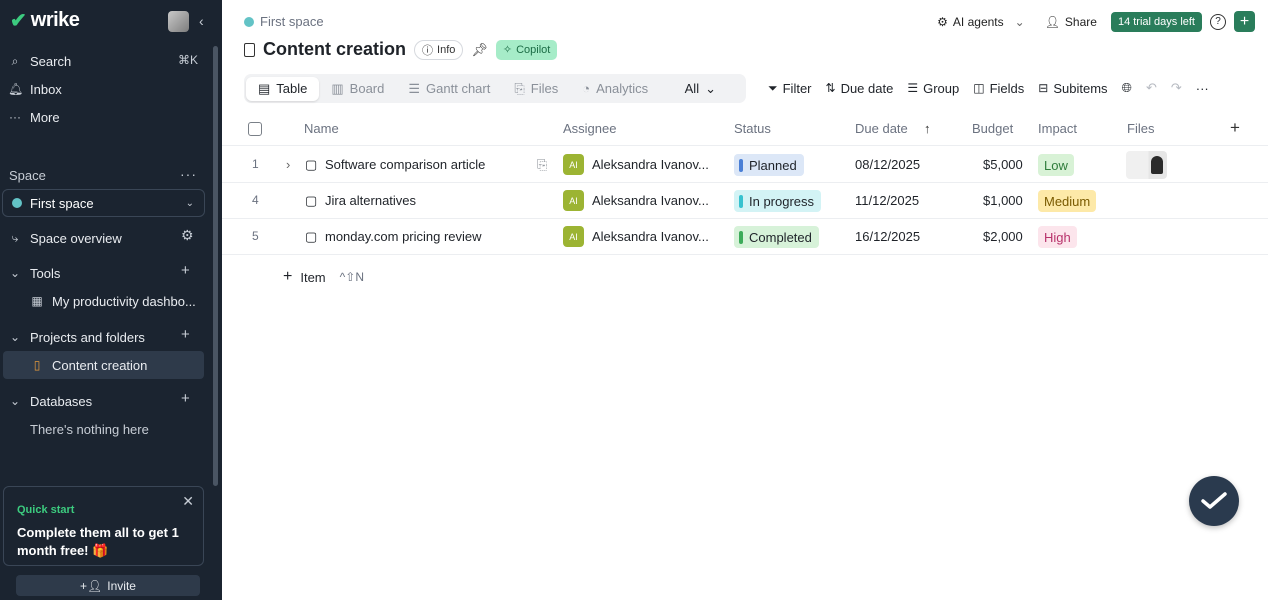 The image size is (1268, 600). I want to click on status-label: Completed, so click(780, 237).